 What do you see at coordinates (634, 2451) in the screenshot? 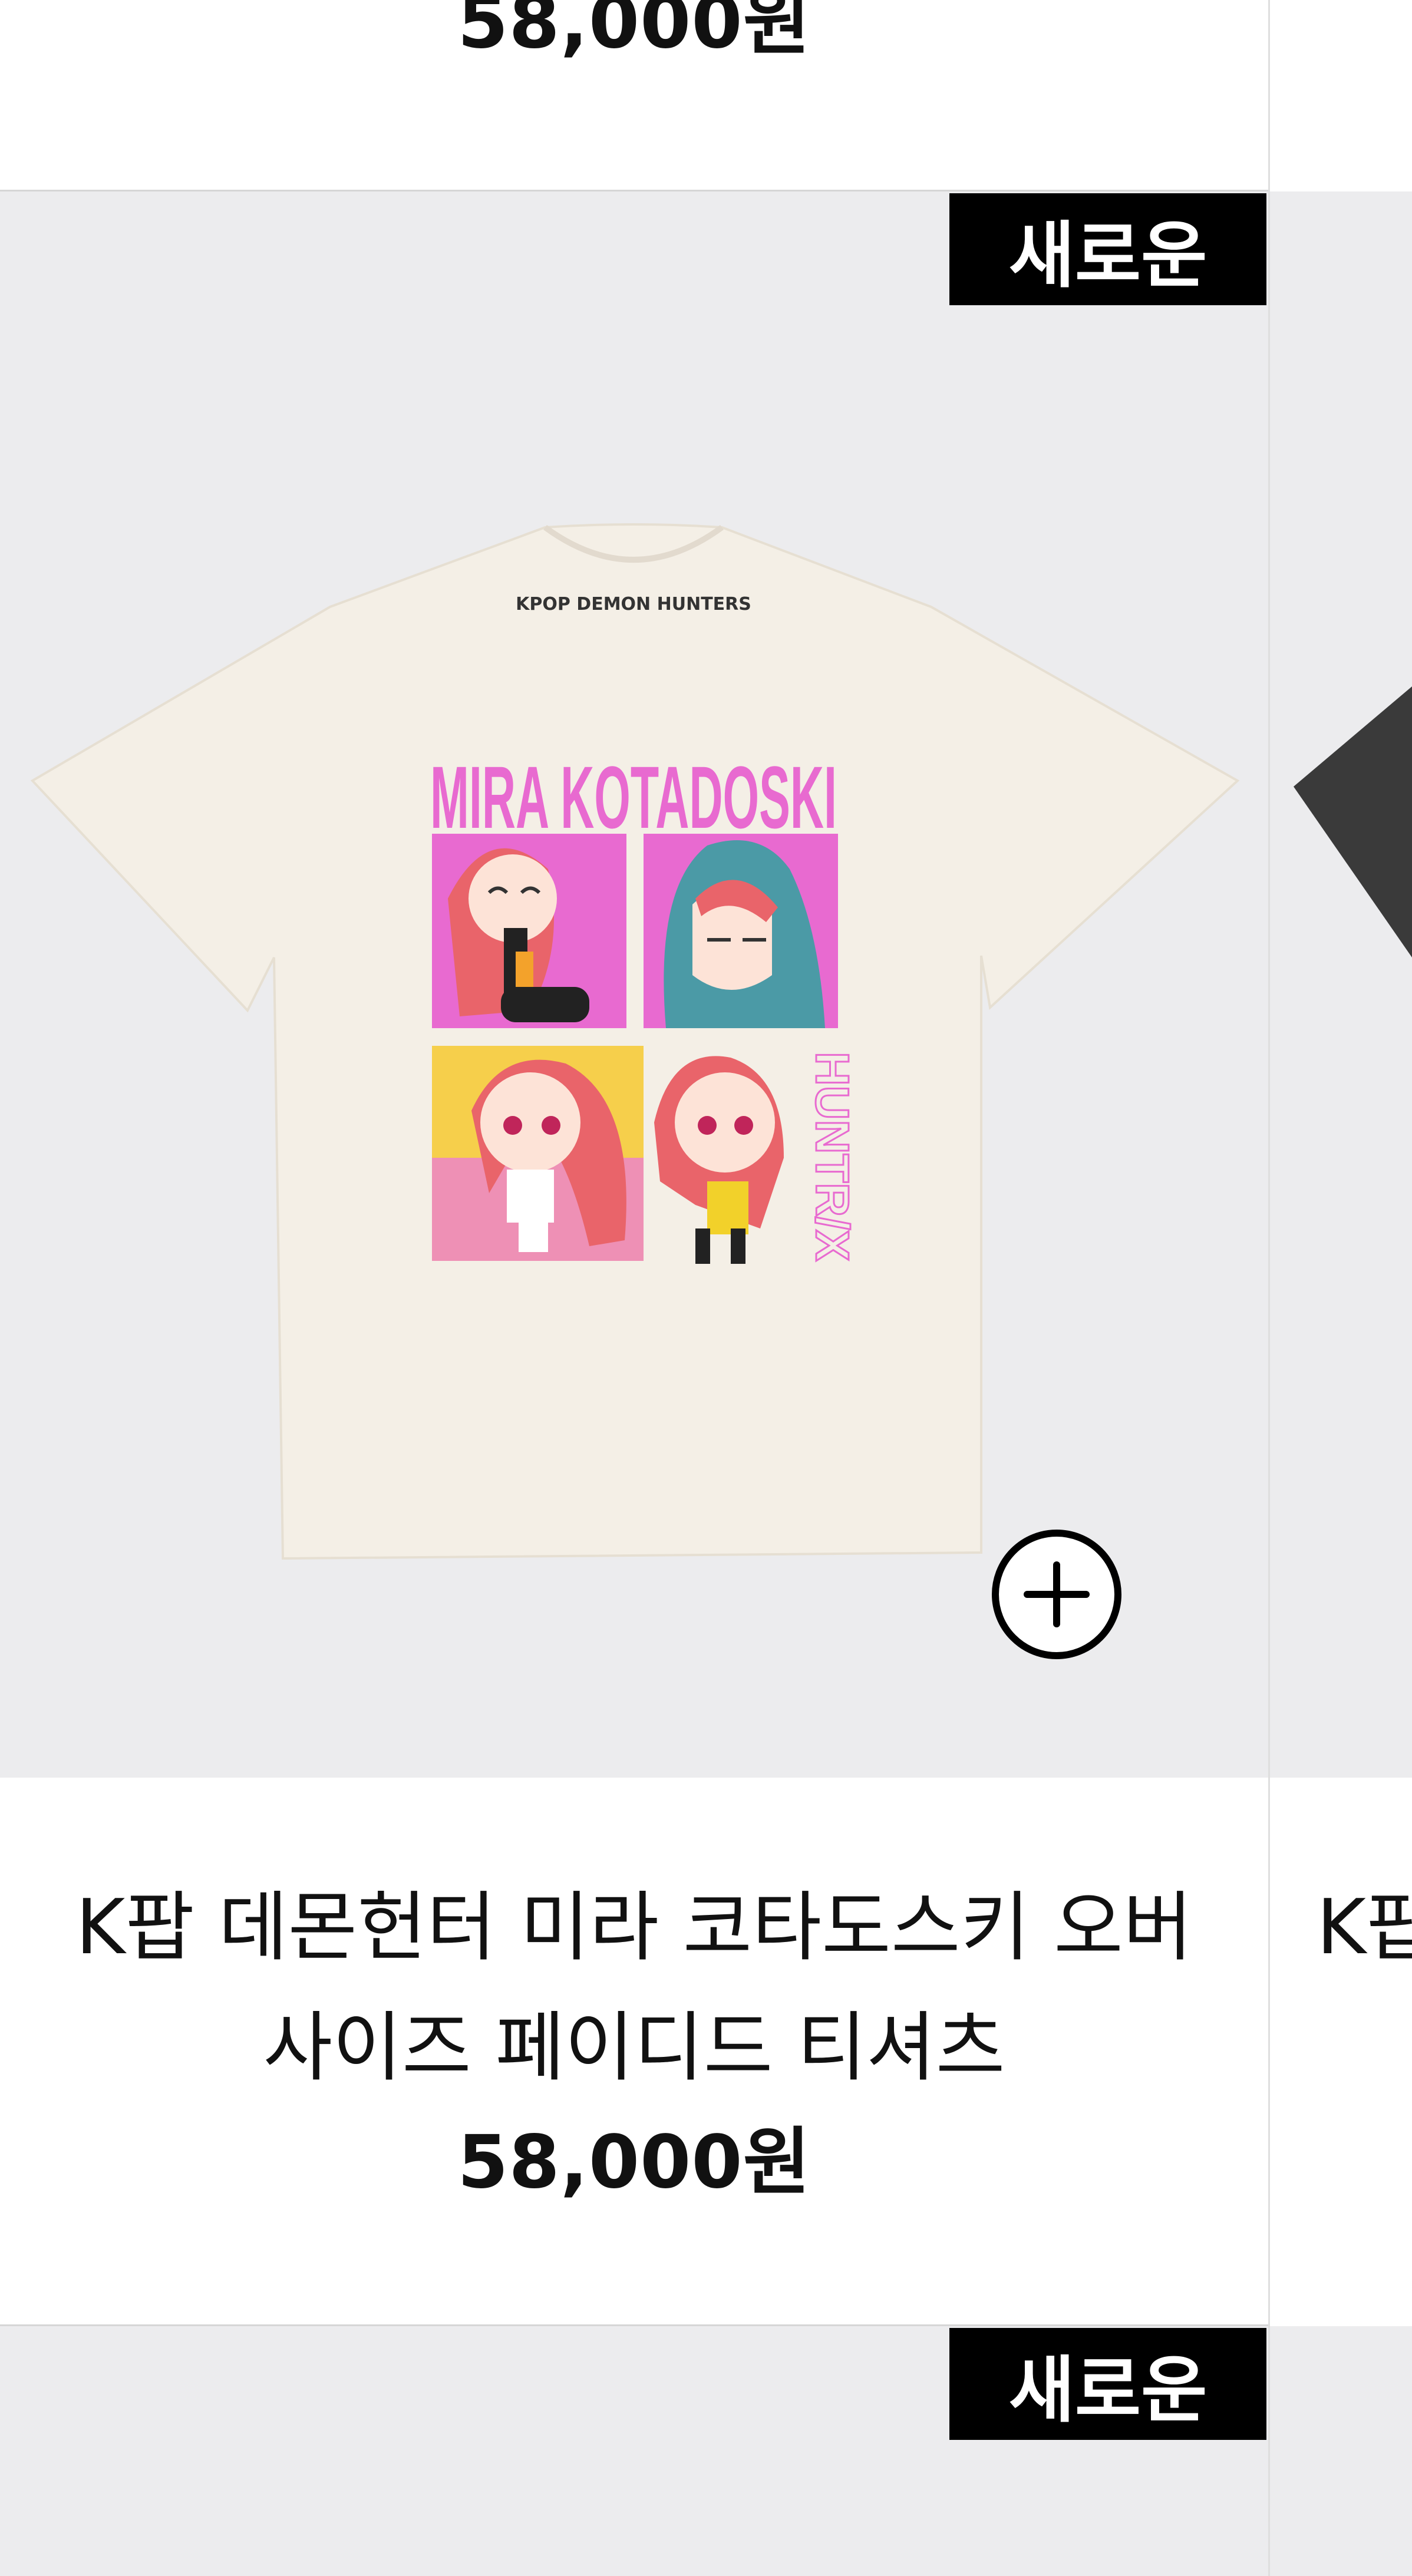
I see `product-image-area-next: 새로운` at bounding box center [634, 2451].